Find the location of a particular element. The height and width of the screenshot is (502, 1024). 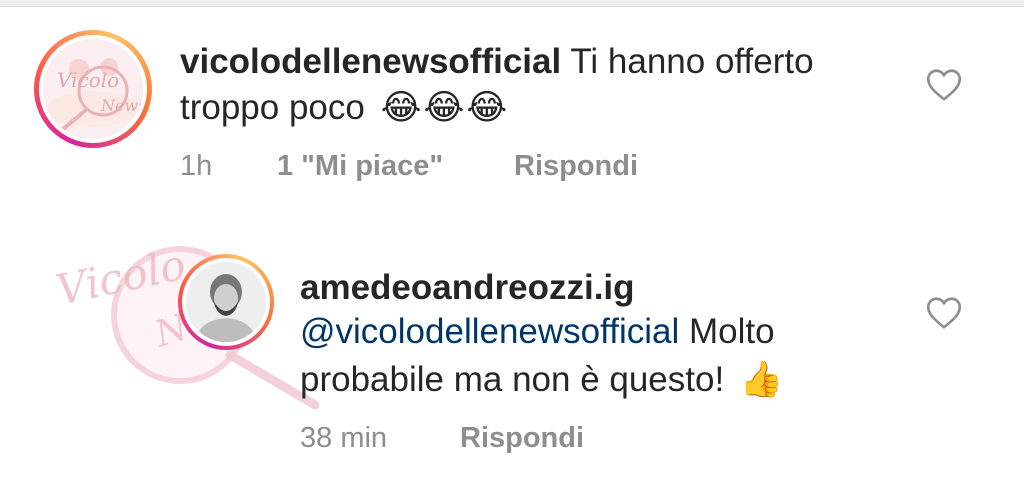

comment-text-line2: probabile ma non è questo! 👍 is located at coordinates (542, 380).